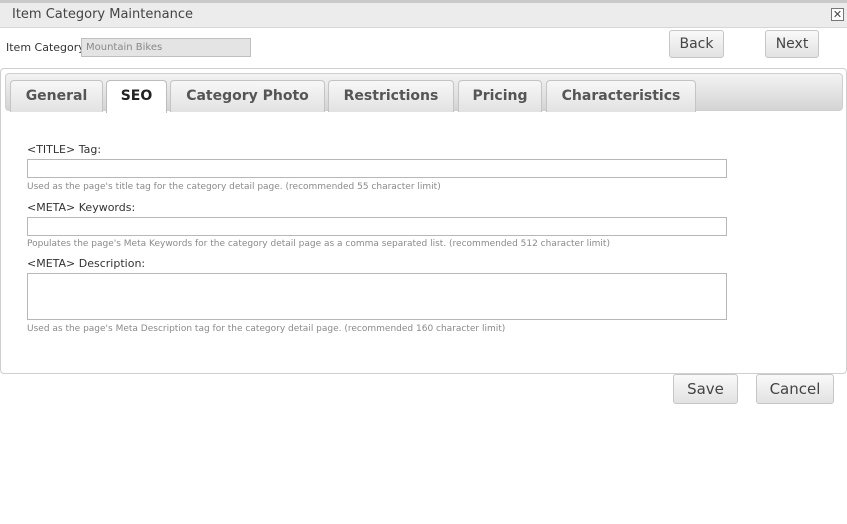 This screenshot has height=524, width=847. What do you see at coordinates (391, 96) in the screenshot?
I see `tab-restrictions: Restrictions` at bounding box center [391, 96].